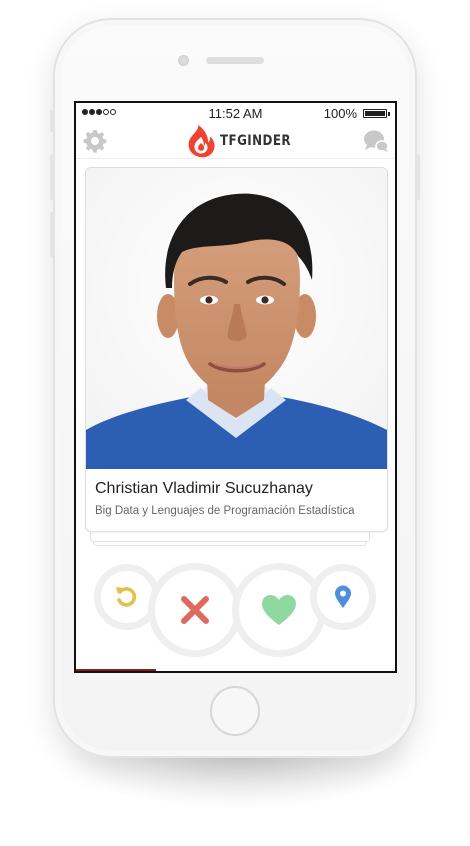 The width and height of the screenshot is (470, 846). Describe the element at coordinates (376, 141) in the screenshot. I see `chat-bubbles-icon` at that location.